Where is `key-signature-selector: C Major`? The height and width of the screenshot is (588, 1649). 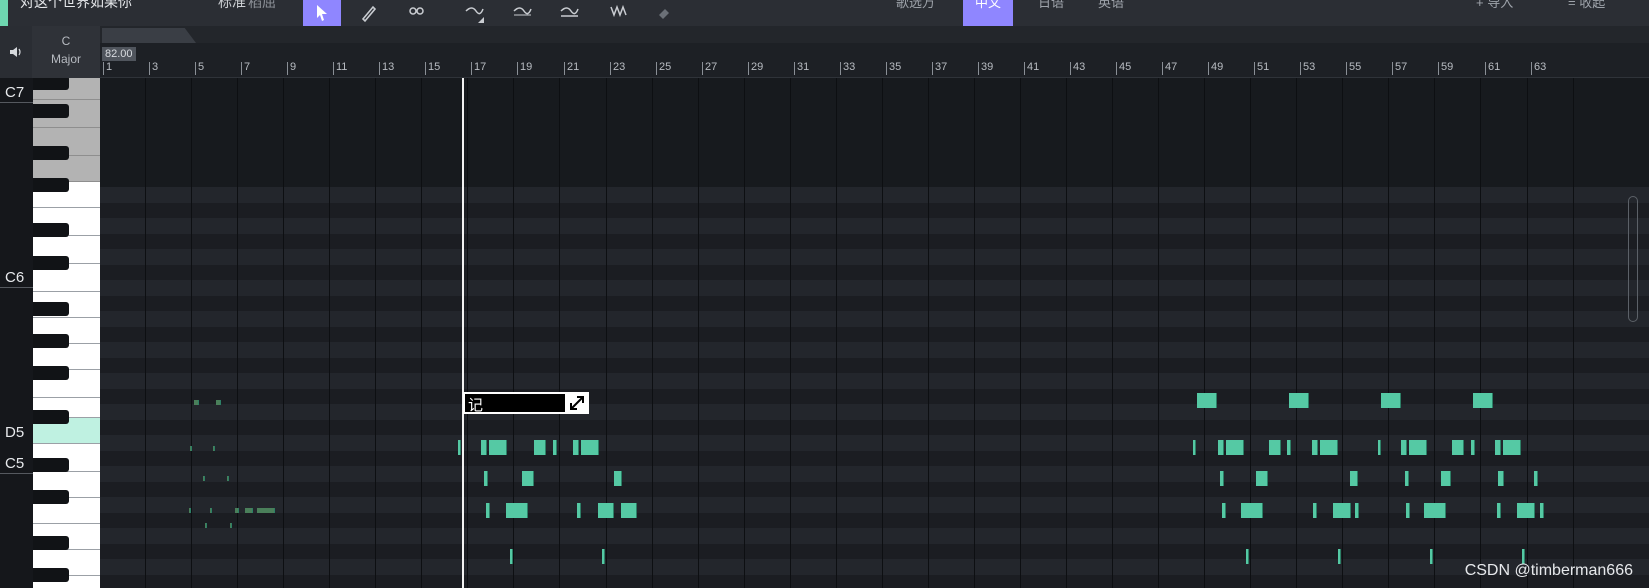
key-signature-selector: C Major is located at coordinates (66, 52).